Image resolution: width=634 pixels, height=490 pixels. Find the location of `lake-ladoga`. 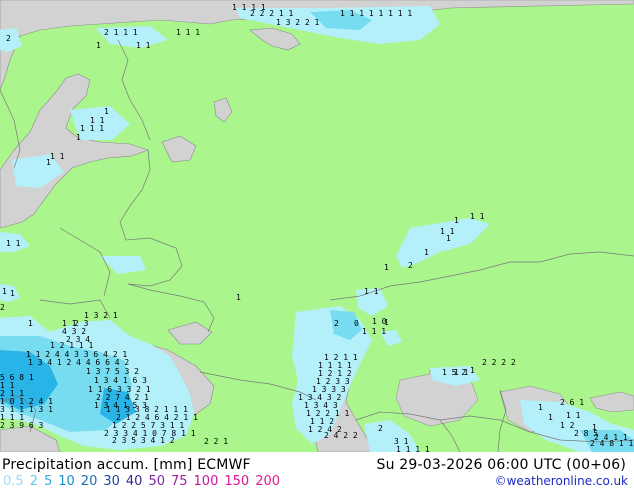

lake-ladoga is located at coordinates (179, 149).